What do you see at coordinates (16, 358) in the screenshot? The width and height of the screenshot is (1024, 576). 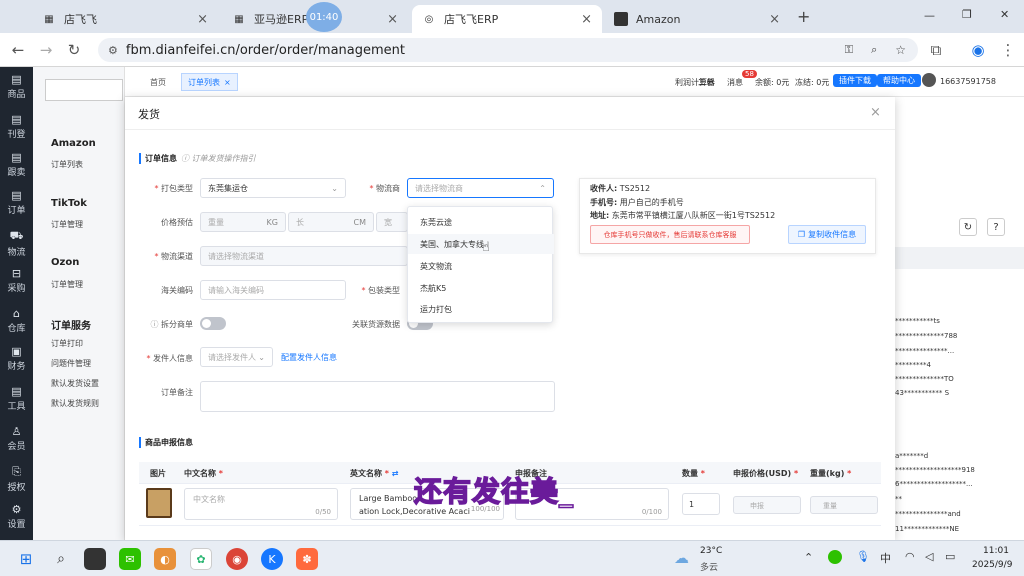 I see `nav-finance: ▣ 财务` at bounding box center [16, 358].